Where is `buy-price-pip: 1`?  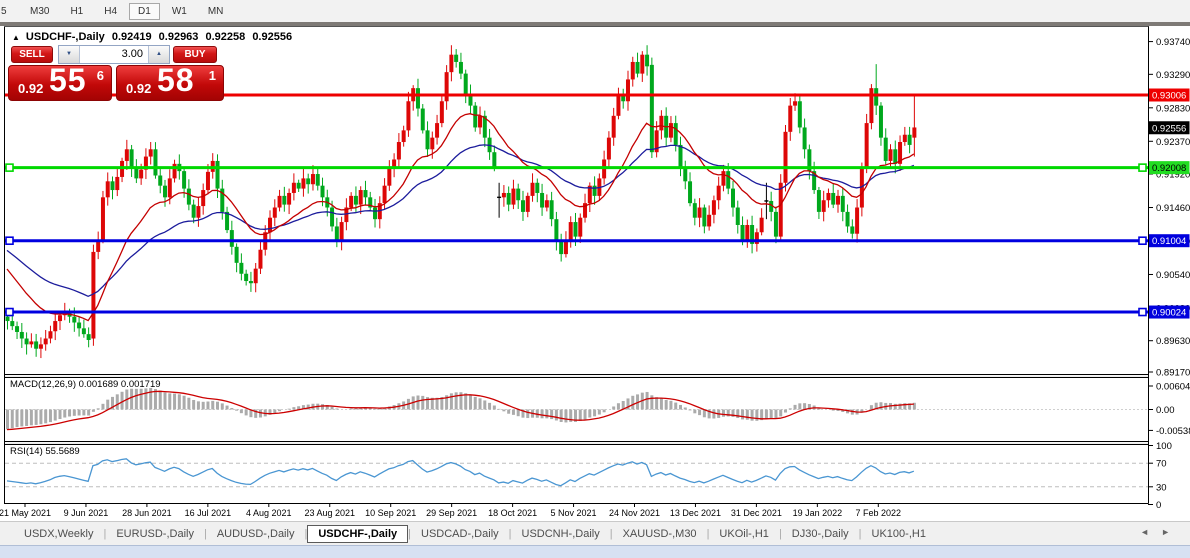
buy-price-pip: 1 is located at coordinates (212, 75).